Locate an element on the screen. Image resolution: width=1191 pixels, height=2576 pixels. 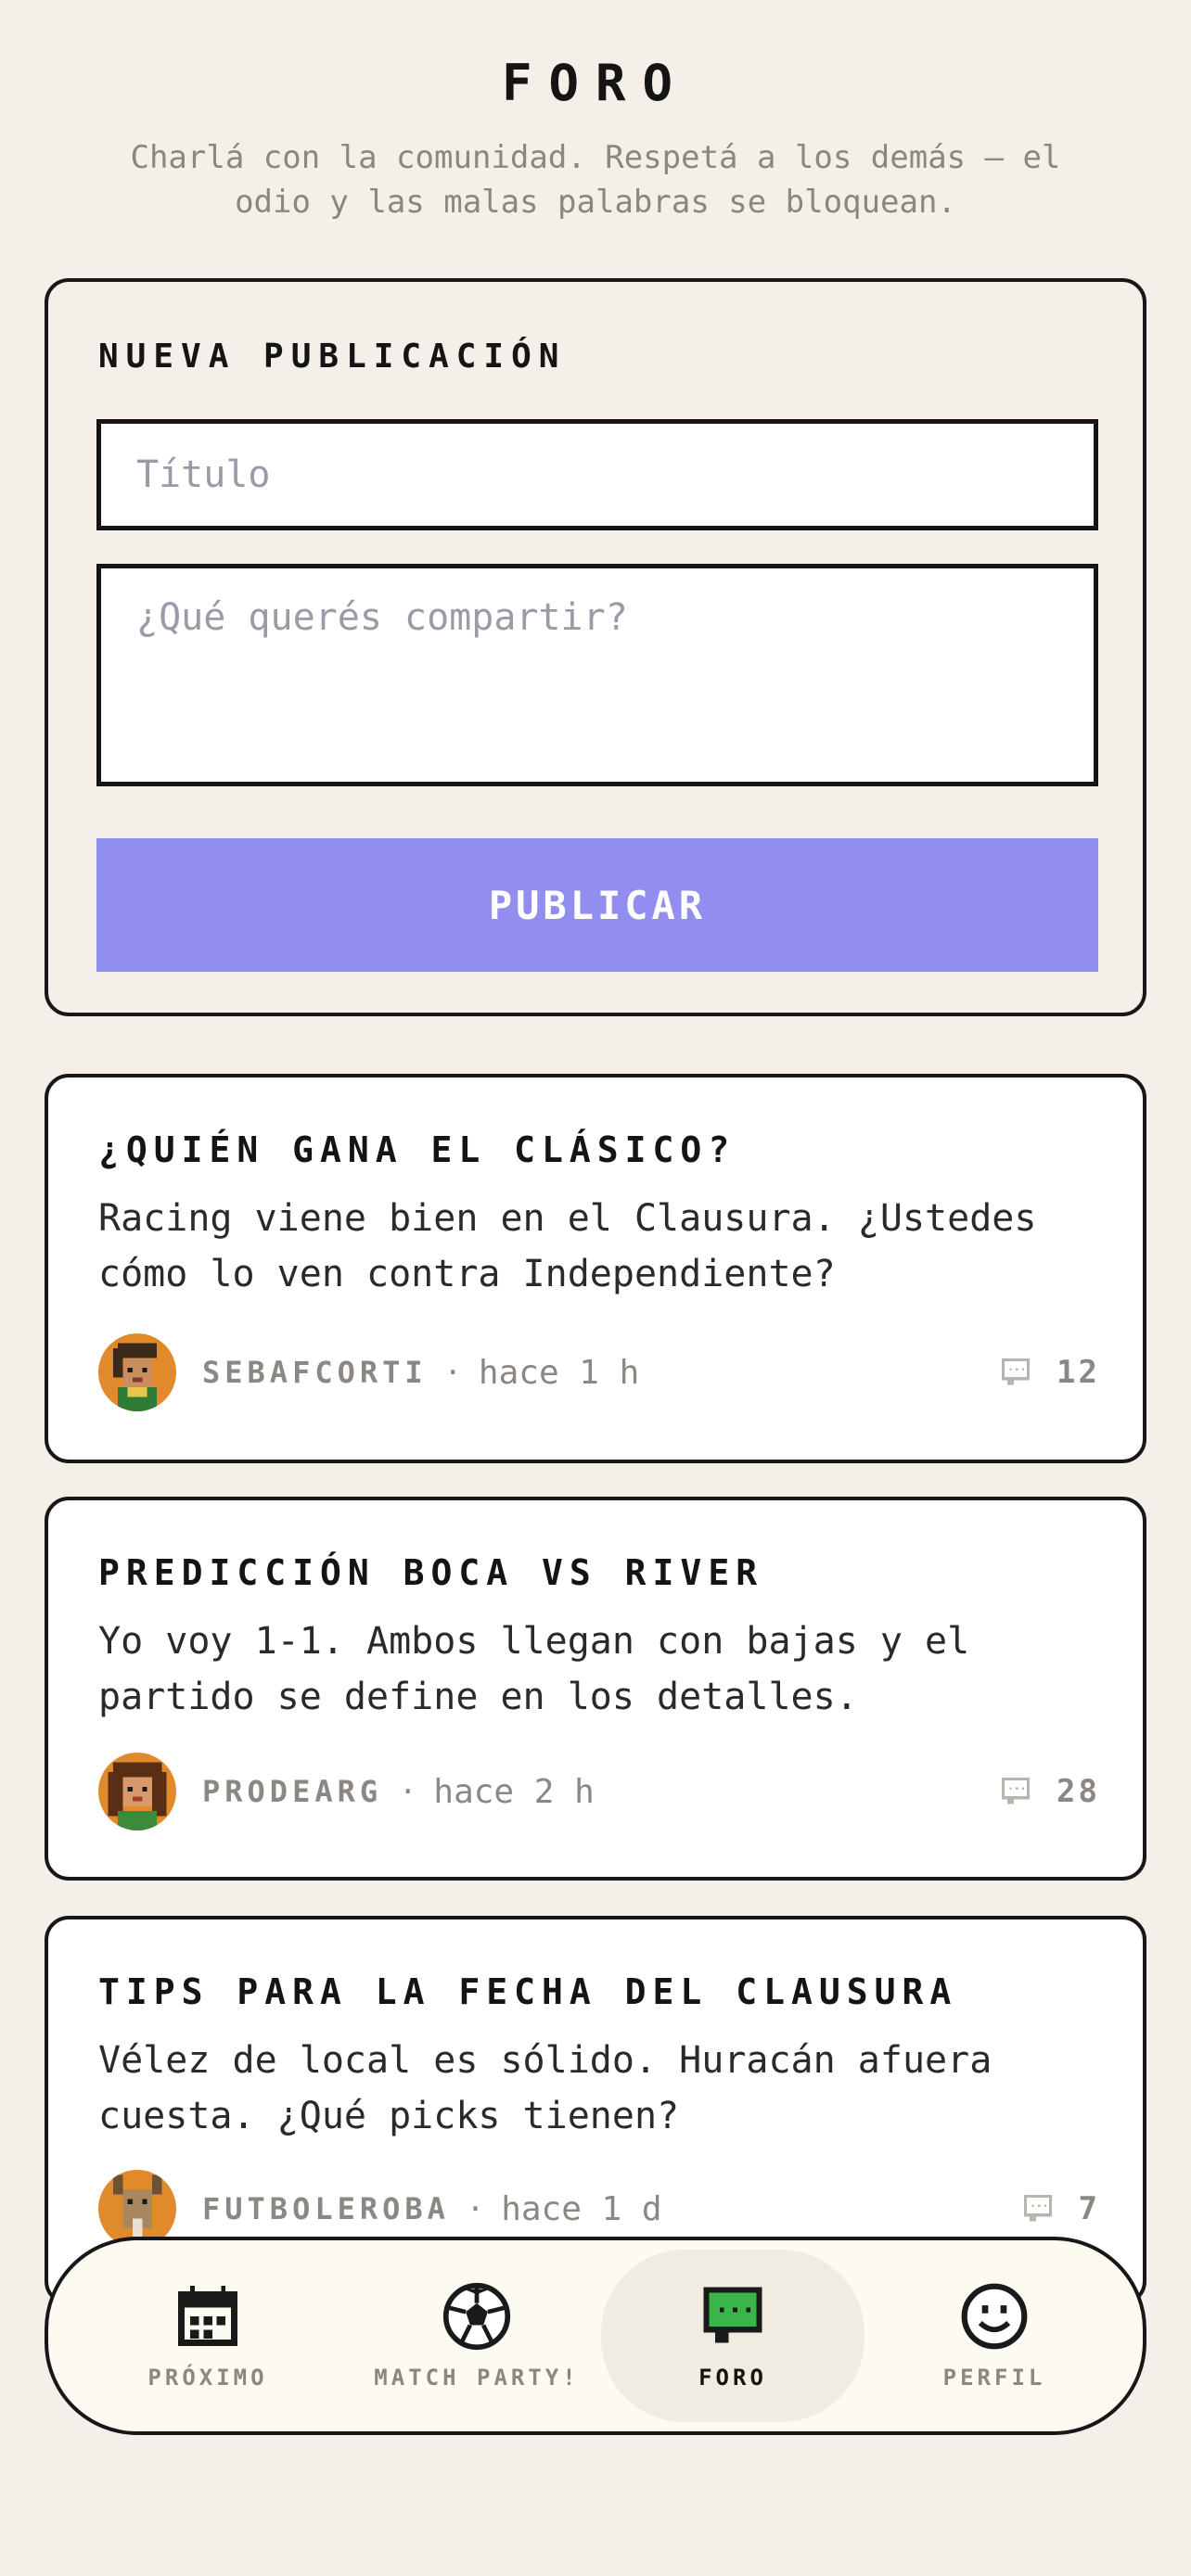
post-time: hace 1 h is located at coordinates (559, 1372).